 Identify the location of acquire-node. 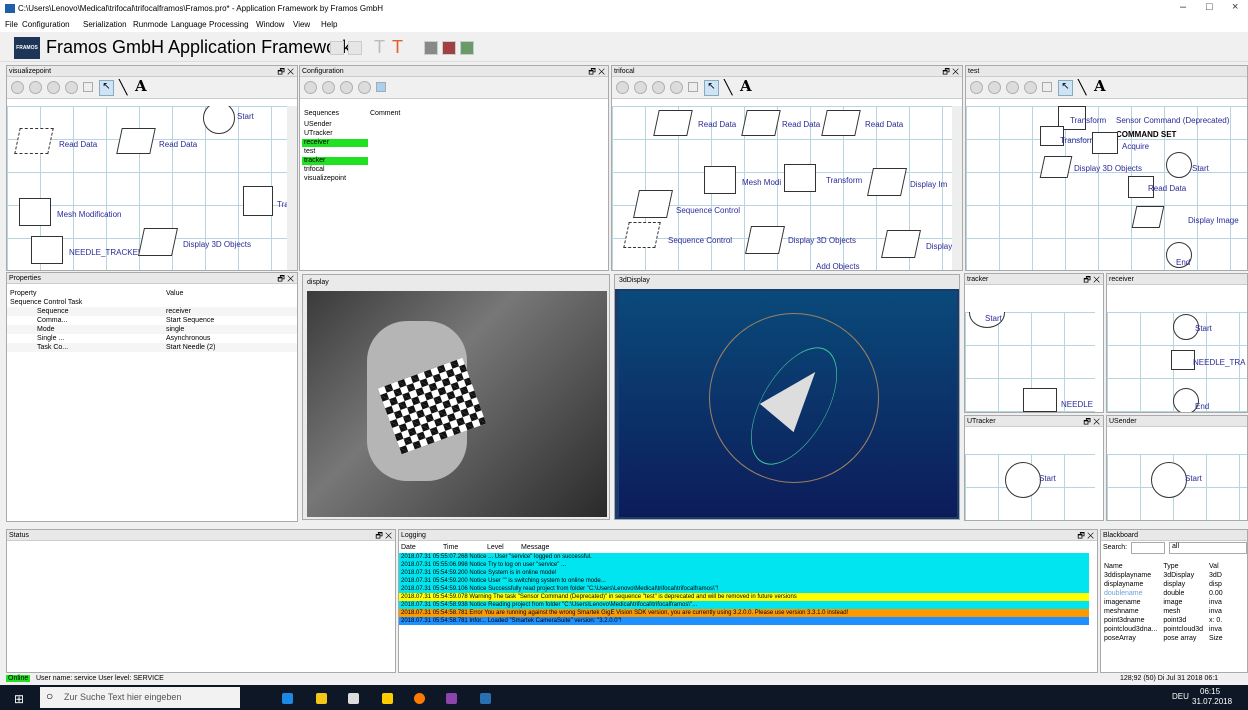
(1105, 143).